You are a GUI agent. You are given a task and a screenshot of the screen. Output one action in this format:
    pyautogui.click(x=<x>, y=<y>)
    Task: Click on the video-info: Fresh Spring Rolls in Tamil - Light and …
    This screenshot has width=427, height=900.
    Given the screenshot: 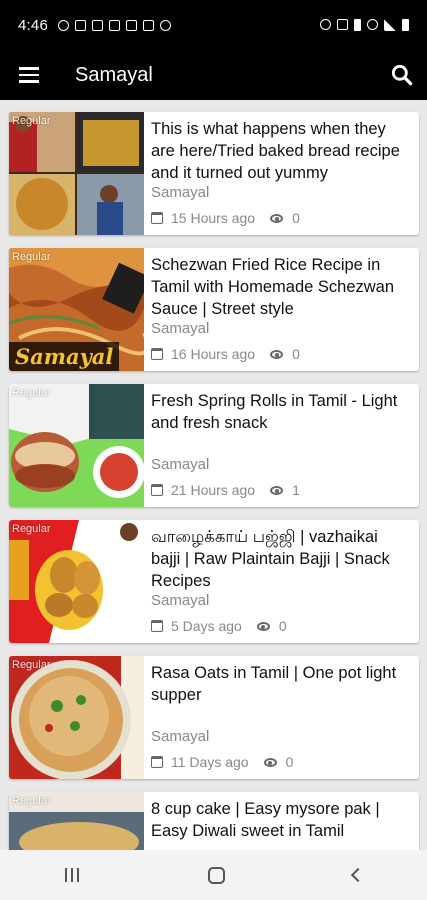 What is the action you would take?
    pyautogui.click(x=281, y=445)
    